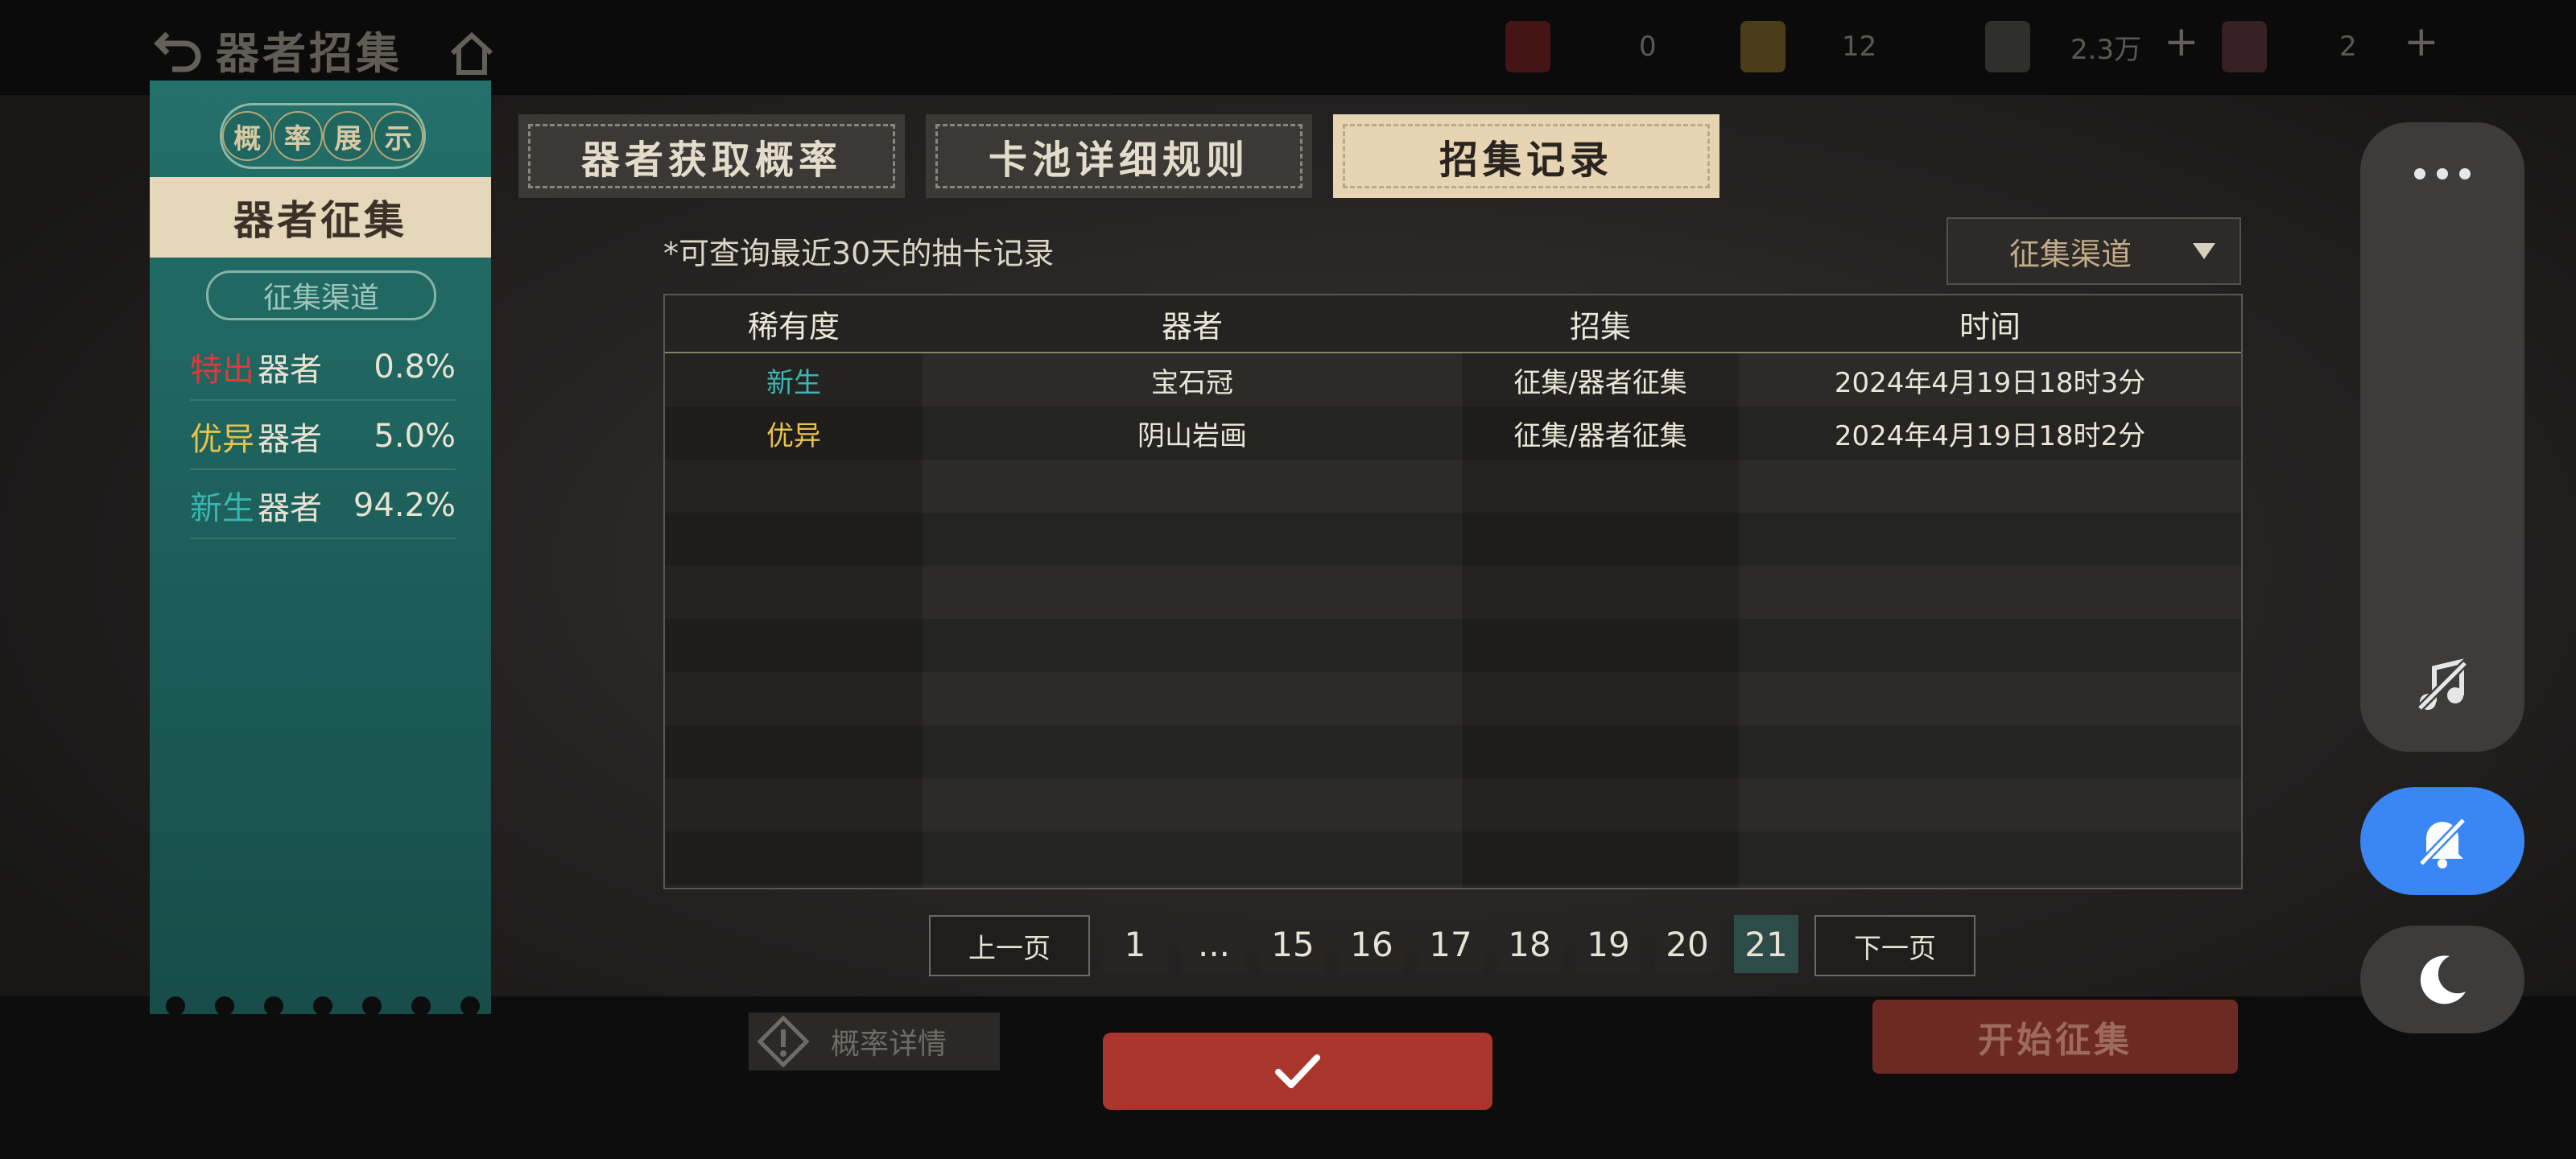 This screenshot has height=1159, width=2576. Describe the element at coordinates (793, 382) in the screenshot. I see `rarity-cell: 新生` at that location.